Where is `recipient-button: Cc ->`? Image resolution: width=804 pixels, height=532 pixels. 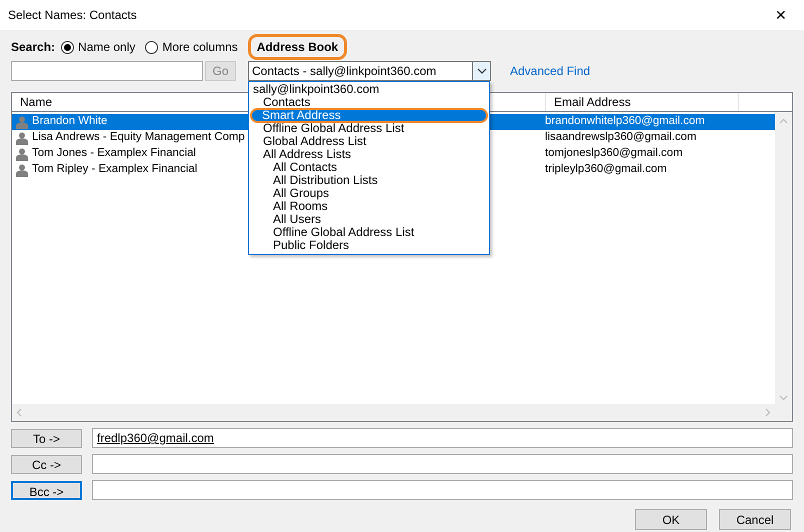
recipient-button: Cc -> is located at coordinates (46, 464).